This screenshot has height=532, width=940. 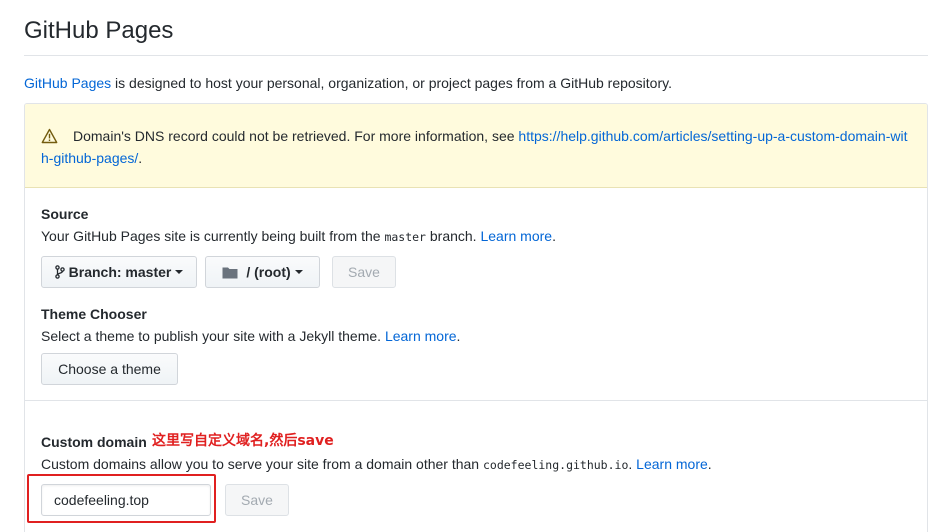 What do you see at coordinates (59, 272) in the screenshot?
I see `git-branch-icon` at bounding box center [59, 272].